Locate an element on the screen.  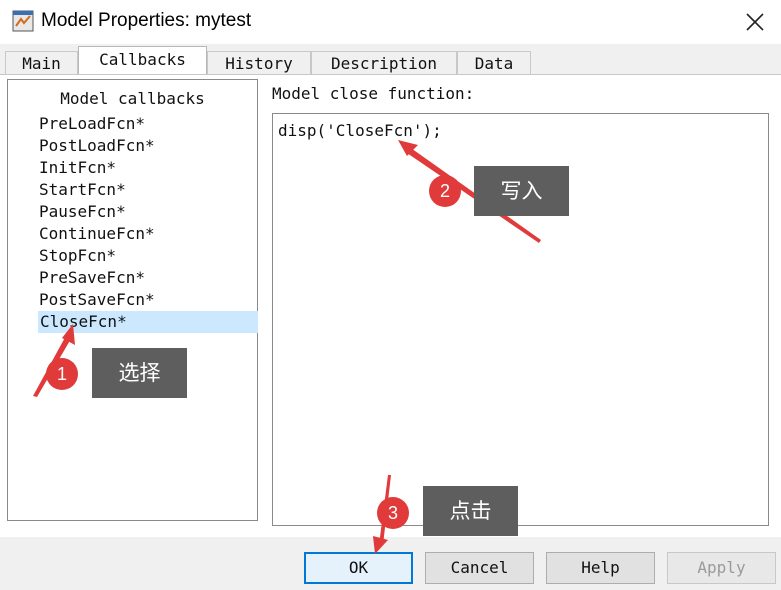
callback-item-pausefcn: PauseFcn* is located at coordinates (82, 212).